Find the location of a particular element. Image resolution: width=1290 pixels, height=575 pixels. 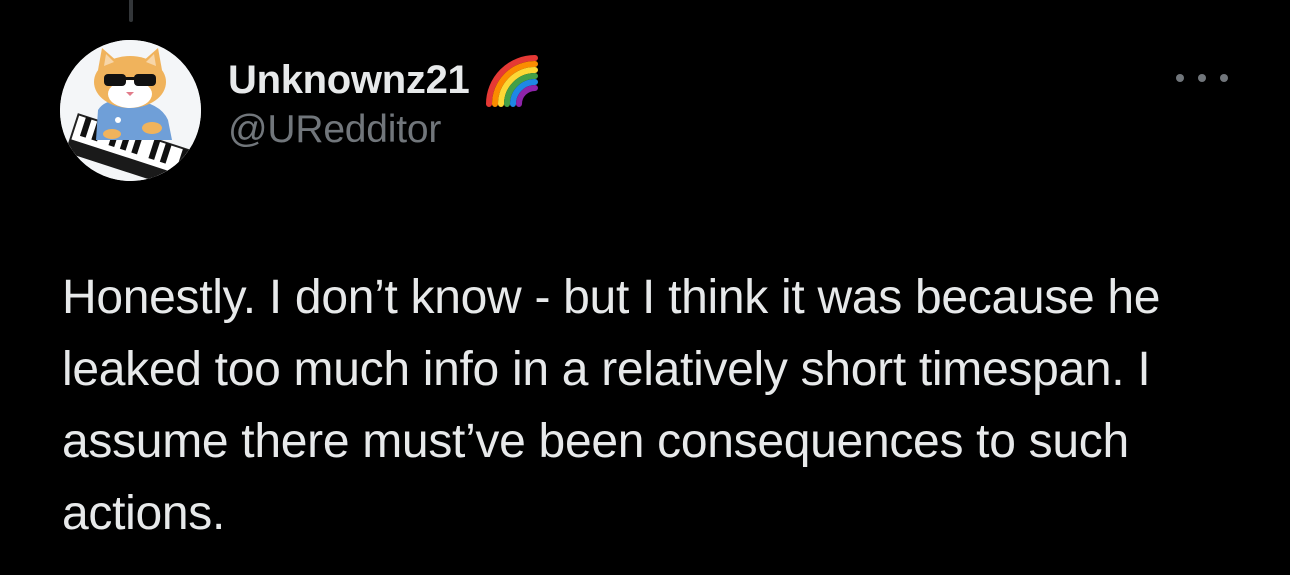

tweet-author: Unknownz21 @URedditor is located at coordinates (384, 102).